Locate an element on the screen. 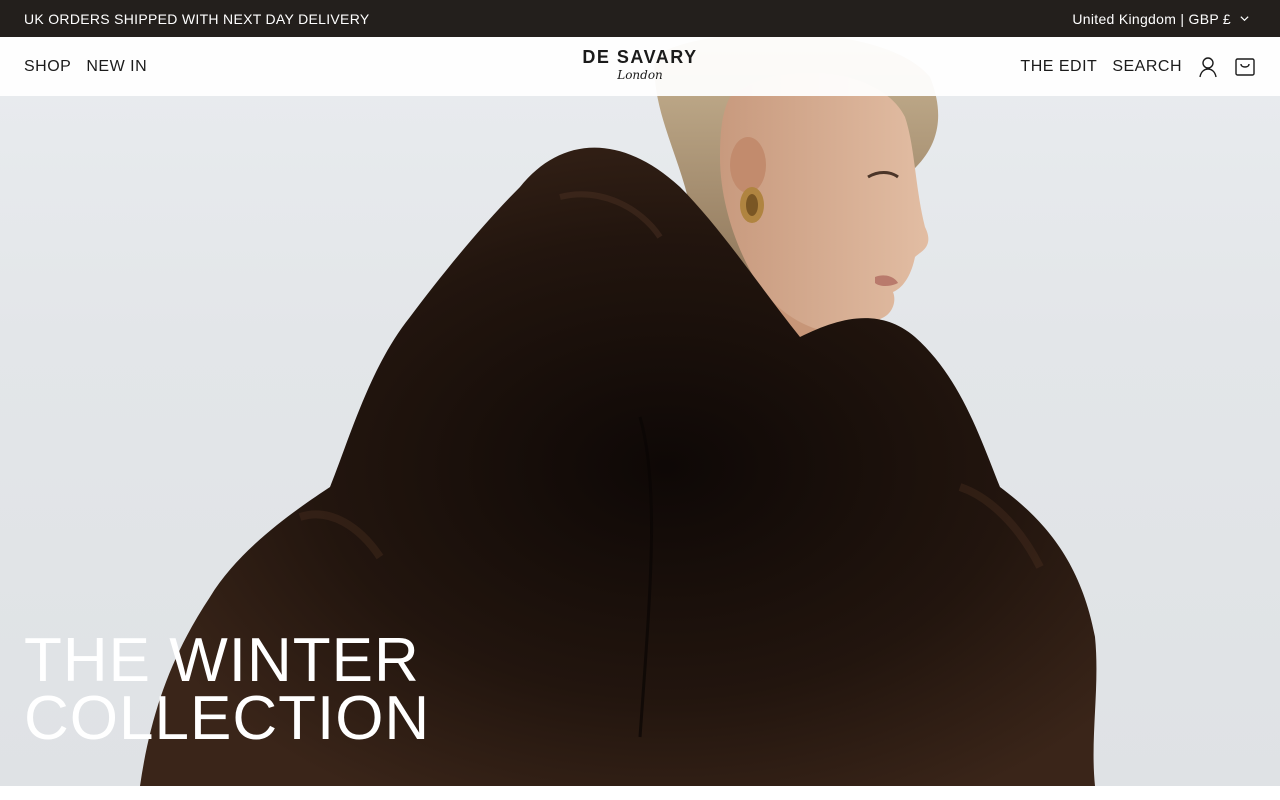  brand-logo: DE SAVARY London is located at coordinates (639, 65).